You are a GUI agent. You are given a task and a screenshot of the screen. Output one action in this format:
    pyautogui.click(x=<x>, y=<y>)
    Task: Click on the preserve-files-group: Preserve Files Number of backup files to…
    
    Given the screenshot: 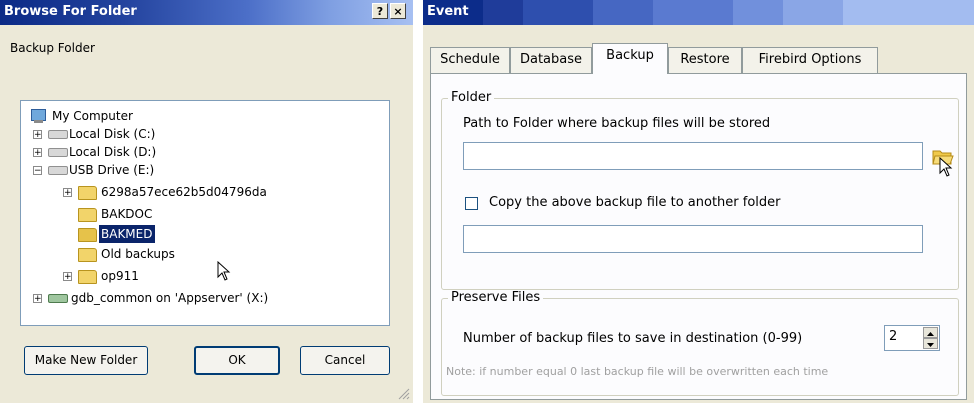 What is the action you would take?
    pyautogui.click(x=700, y=343)
    